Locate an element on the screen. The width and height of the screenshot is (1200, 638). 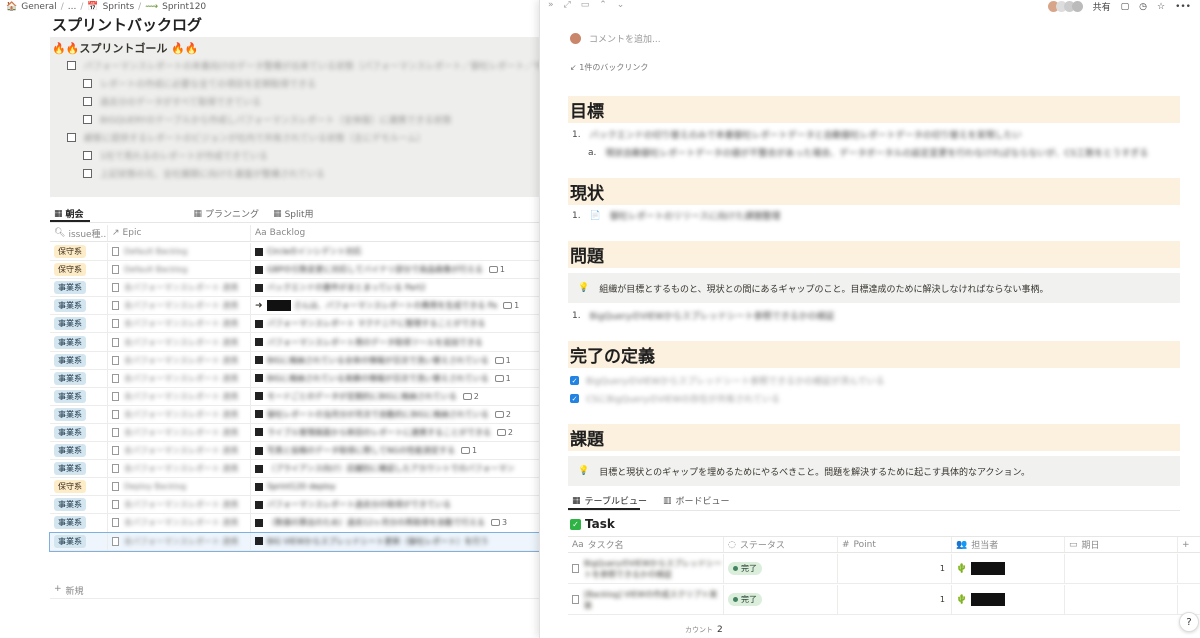
cell-backlog: 御社レポートの当月分が月次で自動的にBIGに格納されている 2 is located at coordinates (395, 414).